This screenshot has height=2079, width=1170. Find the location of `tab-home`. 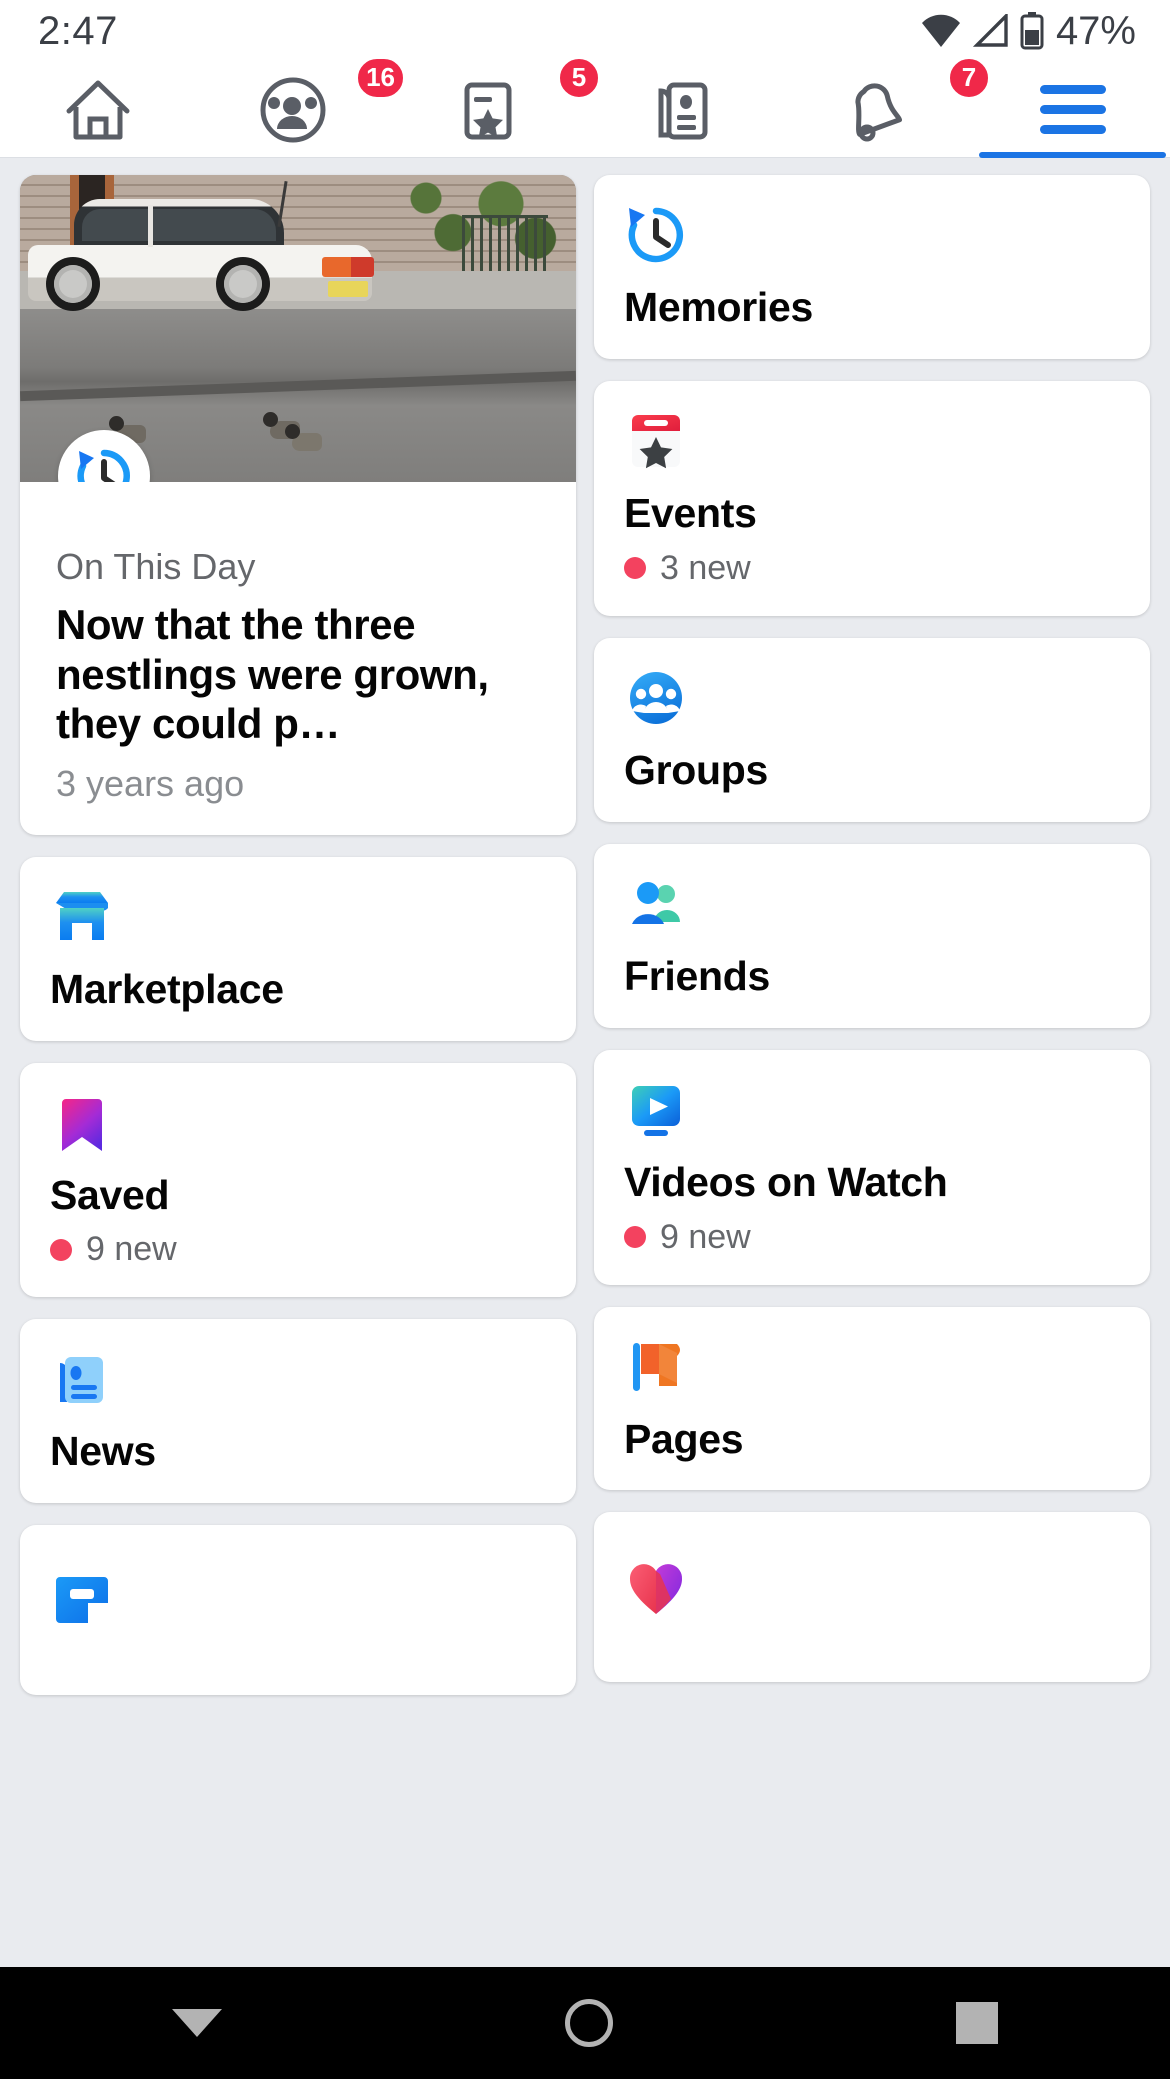

tab-home is located at coordinates (97, 110).